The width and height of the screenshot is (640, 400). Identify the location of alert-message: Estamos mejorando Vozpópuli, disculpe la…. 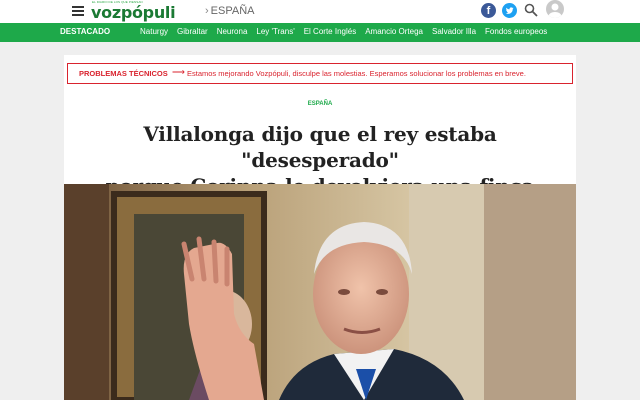
(356, 73).